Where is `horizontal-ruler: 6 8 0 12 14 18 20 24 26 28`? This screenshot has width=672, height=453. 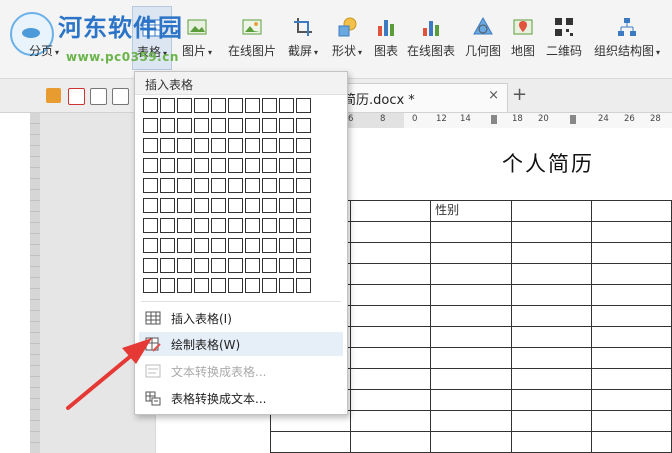 horizontal-ruler: 6 8 0 12 14 18 20 24 26 28 is located at coordinates (504, 121).